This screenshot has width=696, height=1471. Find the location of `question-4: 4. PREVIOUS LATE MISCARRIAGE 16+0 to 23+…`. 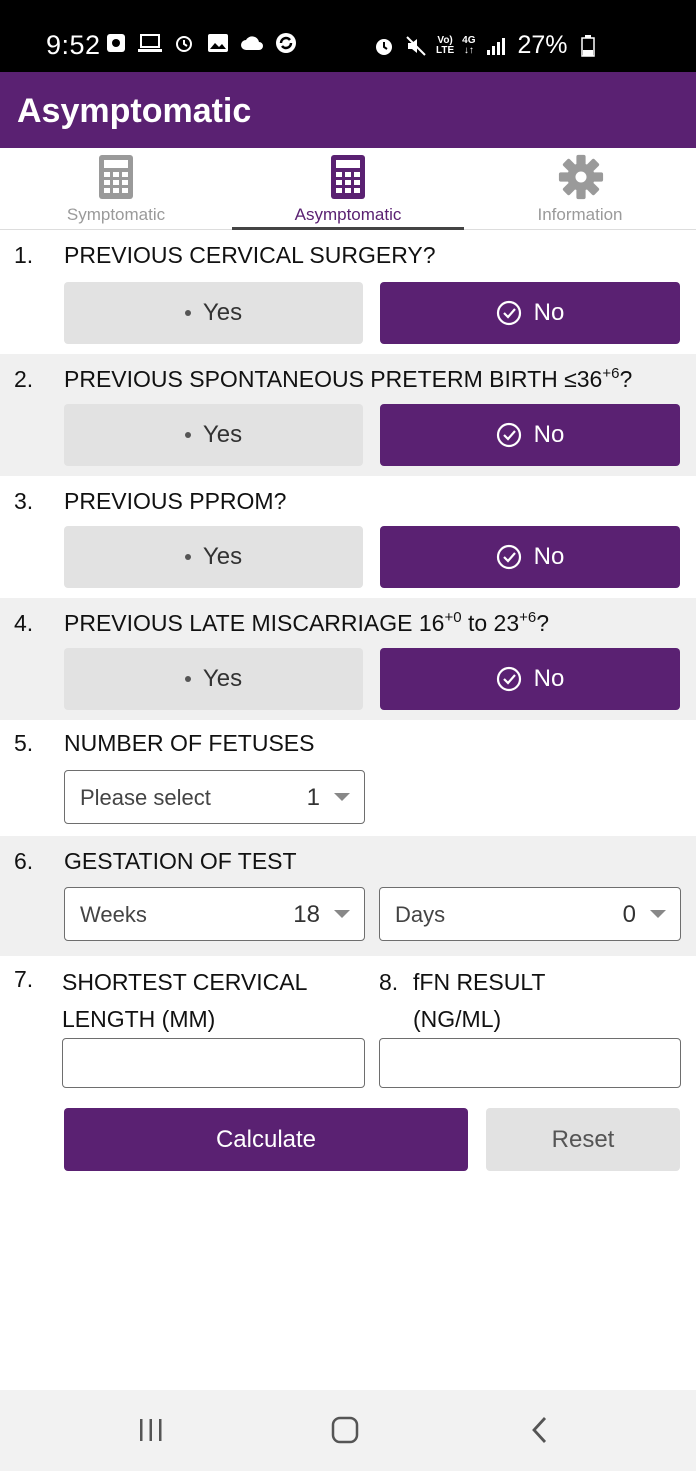

question-4: 4. PREVIOUS LATE MISCARRIAGE 16+0 to 23+… is located at coordinates (348, 659).